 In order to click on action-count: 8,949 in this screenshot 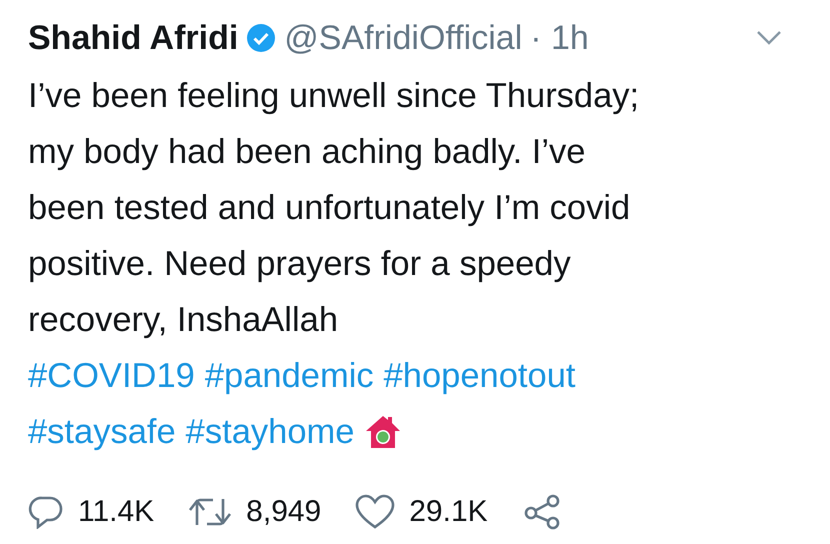, I will do `click(284, 512)`.